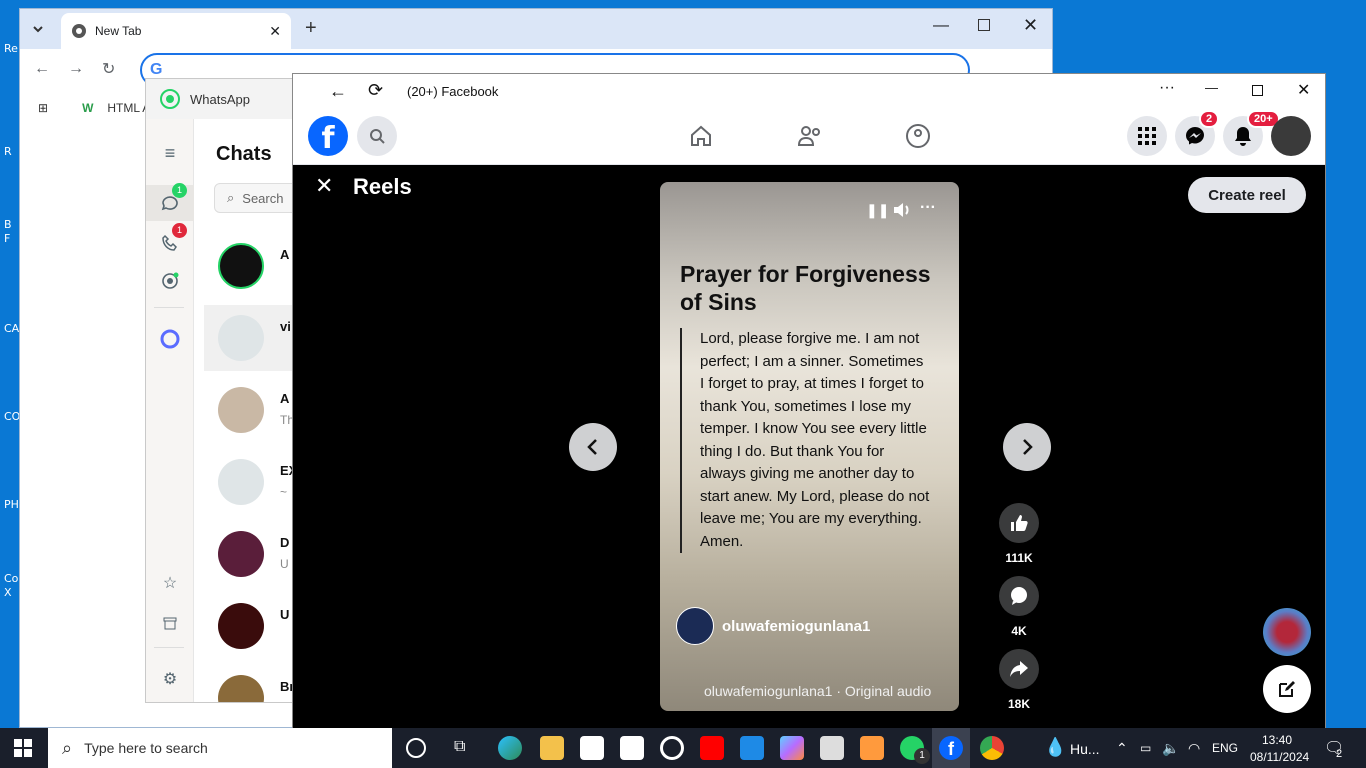  What do you see at coordinates (510, 748) in the screenshot?
I see `edge-icon` at bounding box center [510, 748].